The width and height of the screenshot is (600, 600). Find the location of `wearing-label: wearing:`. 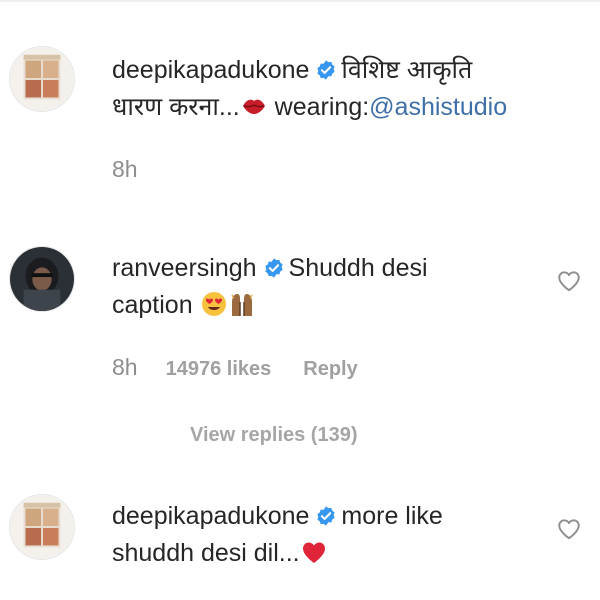

wearing-label: wearing: is located at coordinates (322, 107).